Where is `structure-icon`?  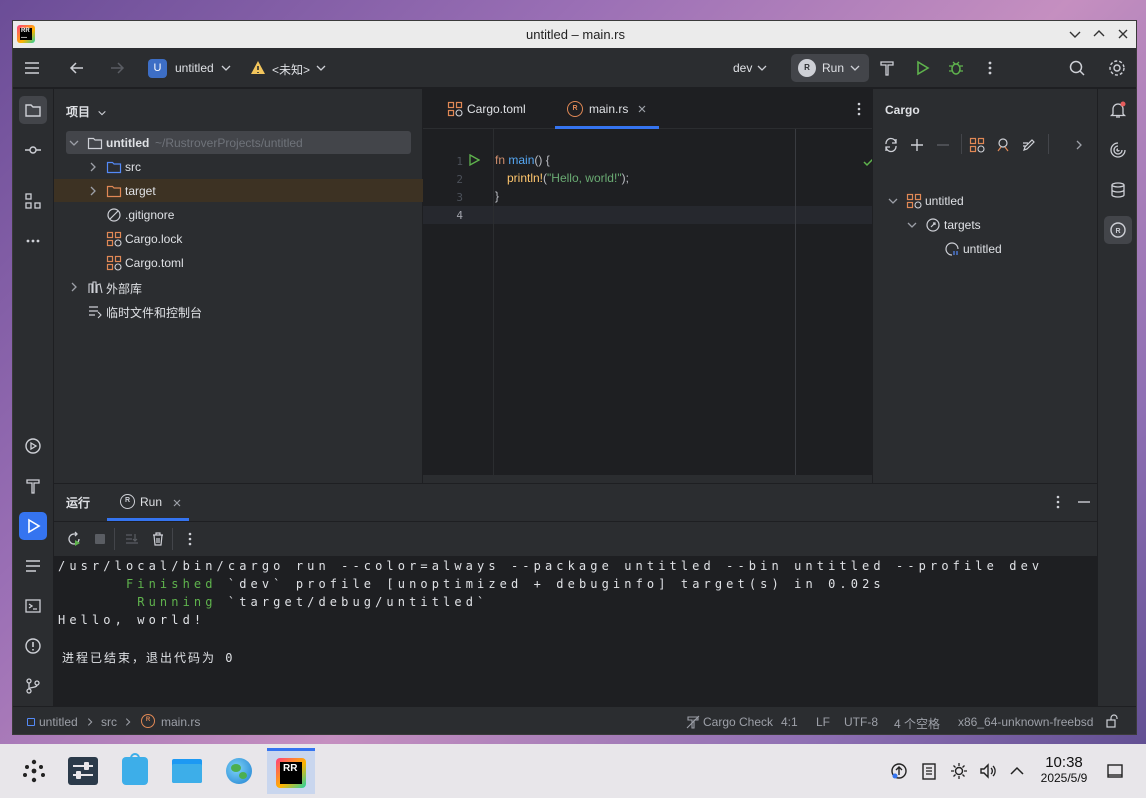
structure-icon is located at coordinates (33, 201).